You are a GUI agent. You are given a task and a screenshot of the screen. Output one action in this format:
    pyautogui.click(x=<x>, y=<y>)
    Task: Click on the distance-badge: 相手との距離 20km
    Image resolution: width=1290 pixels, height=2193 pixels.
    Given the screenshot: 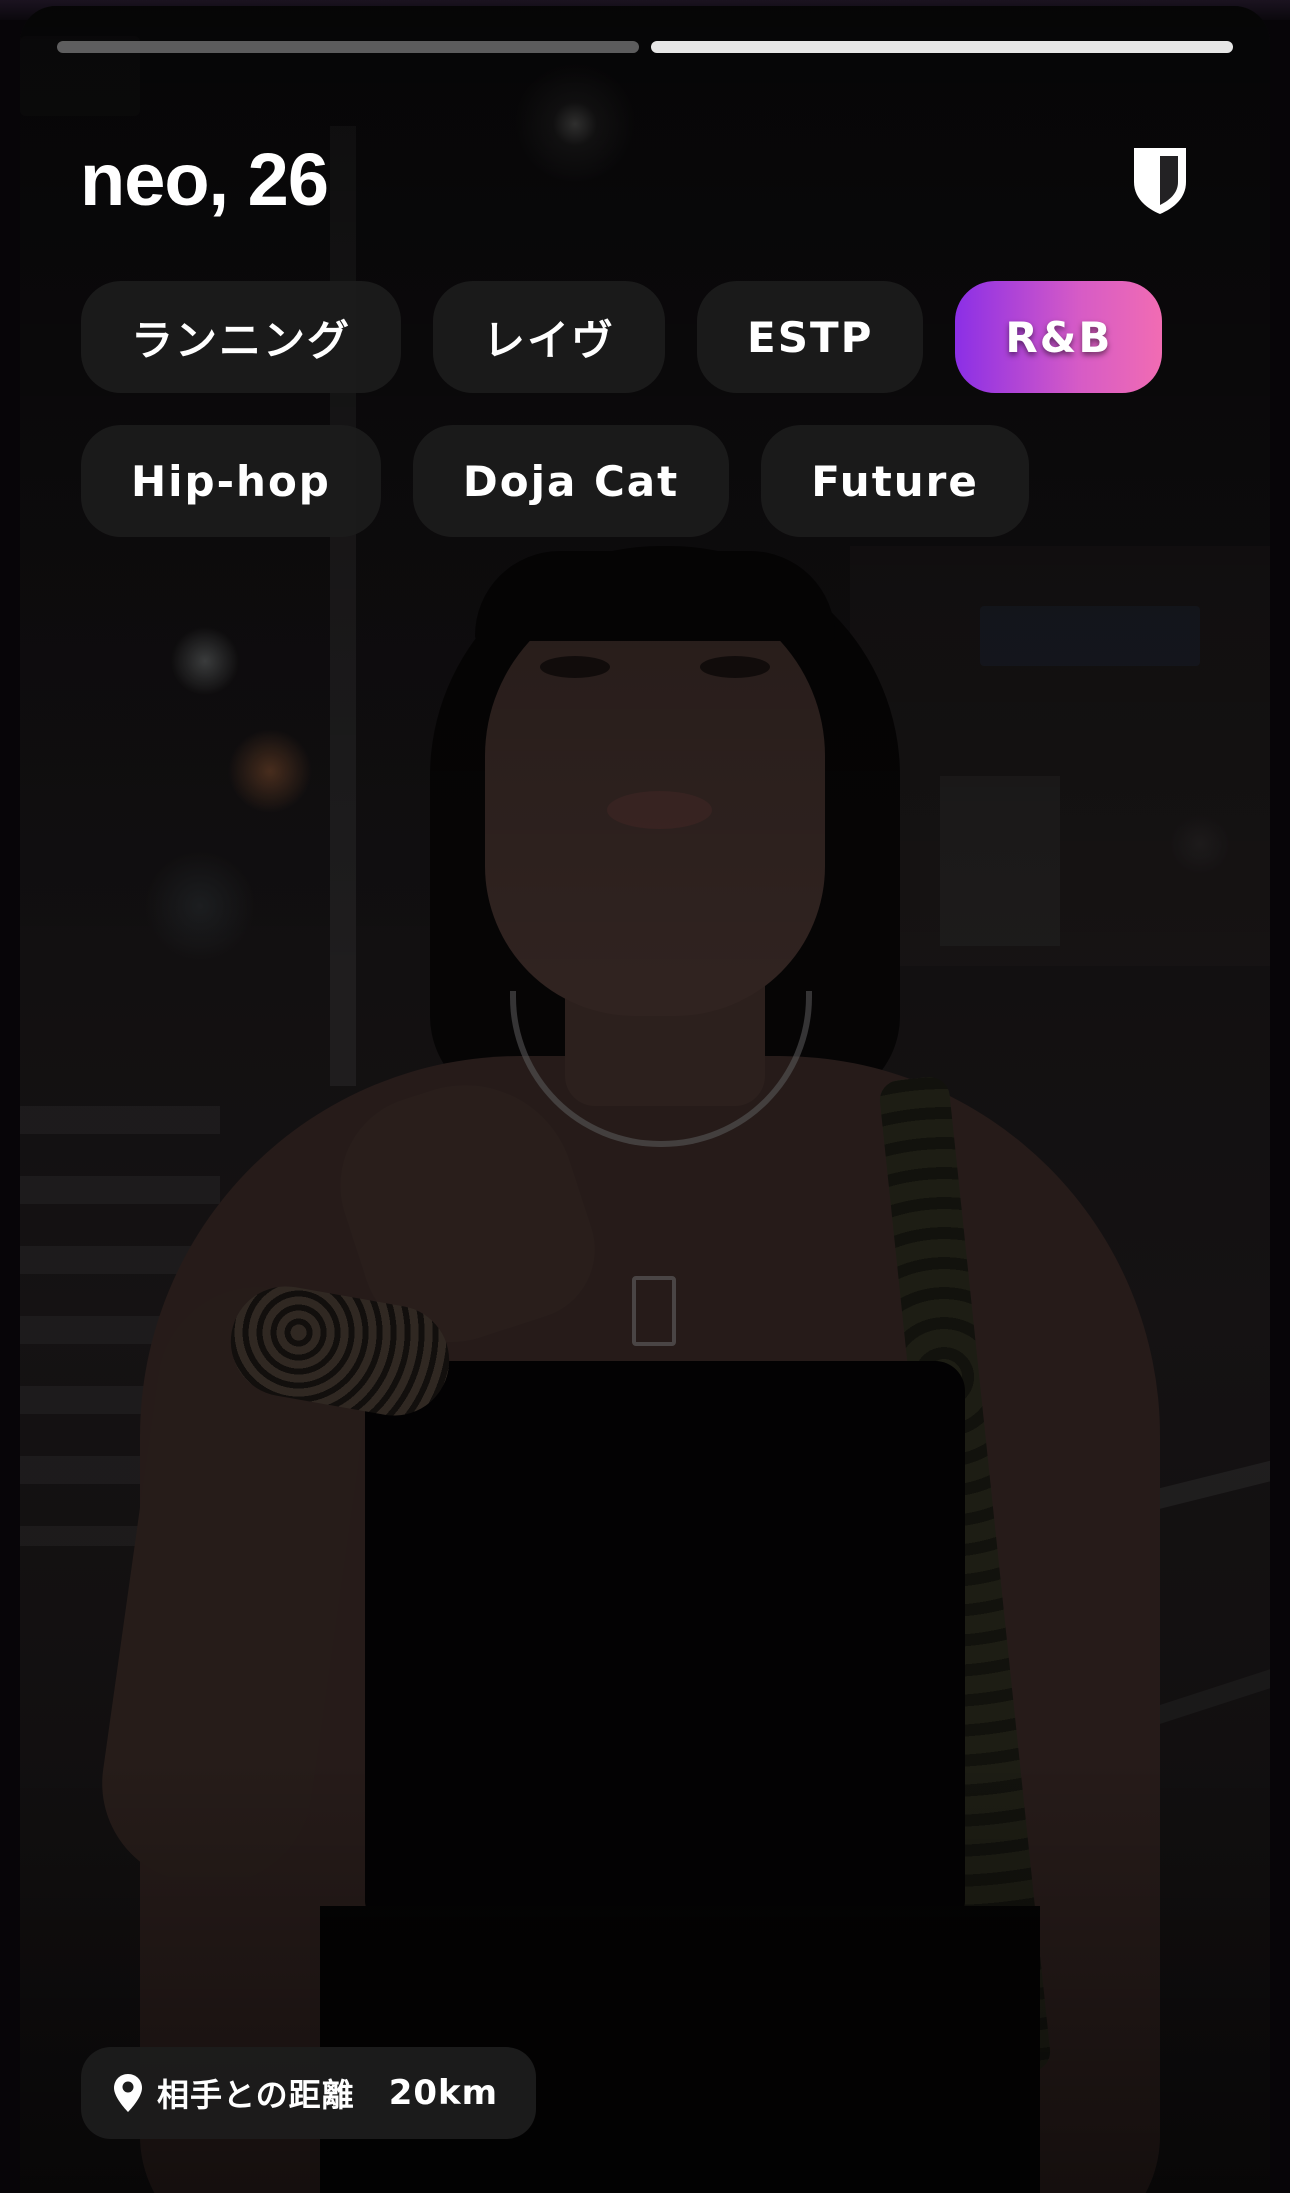 What is the action you would take?
    pyautogui.click(x=309, y=2093)
    